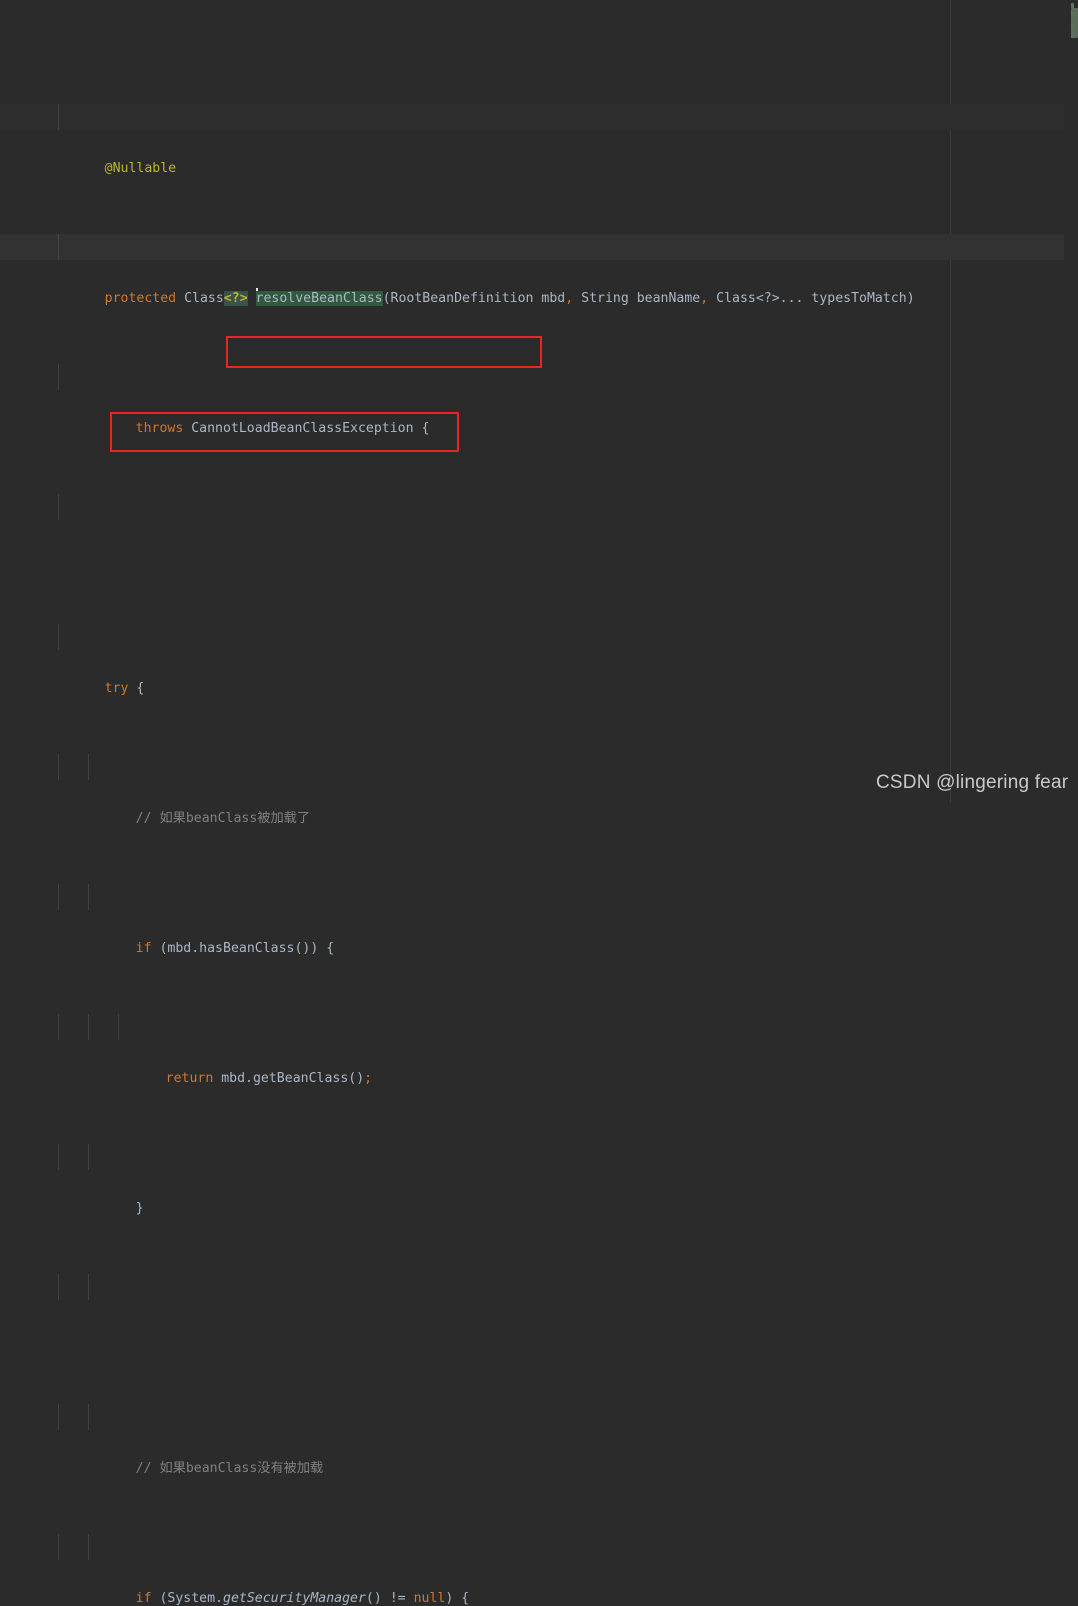  What do you see at coordinates (143, 948) in the screenshot?
I see `keyword-if-1: if` at bounding box center [143, 948].